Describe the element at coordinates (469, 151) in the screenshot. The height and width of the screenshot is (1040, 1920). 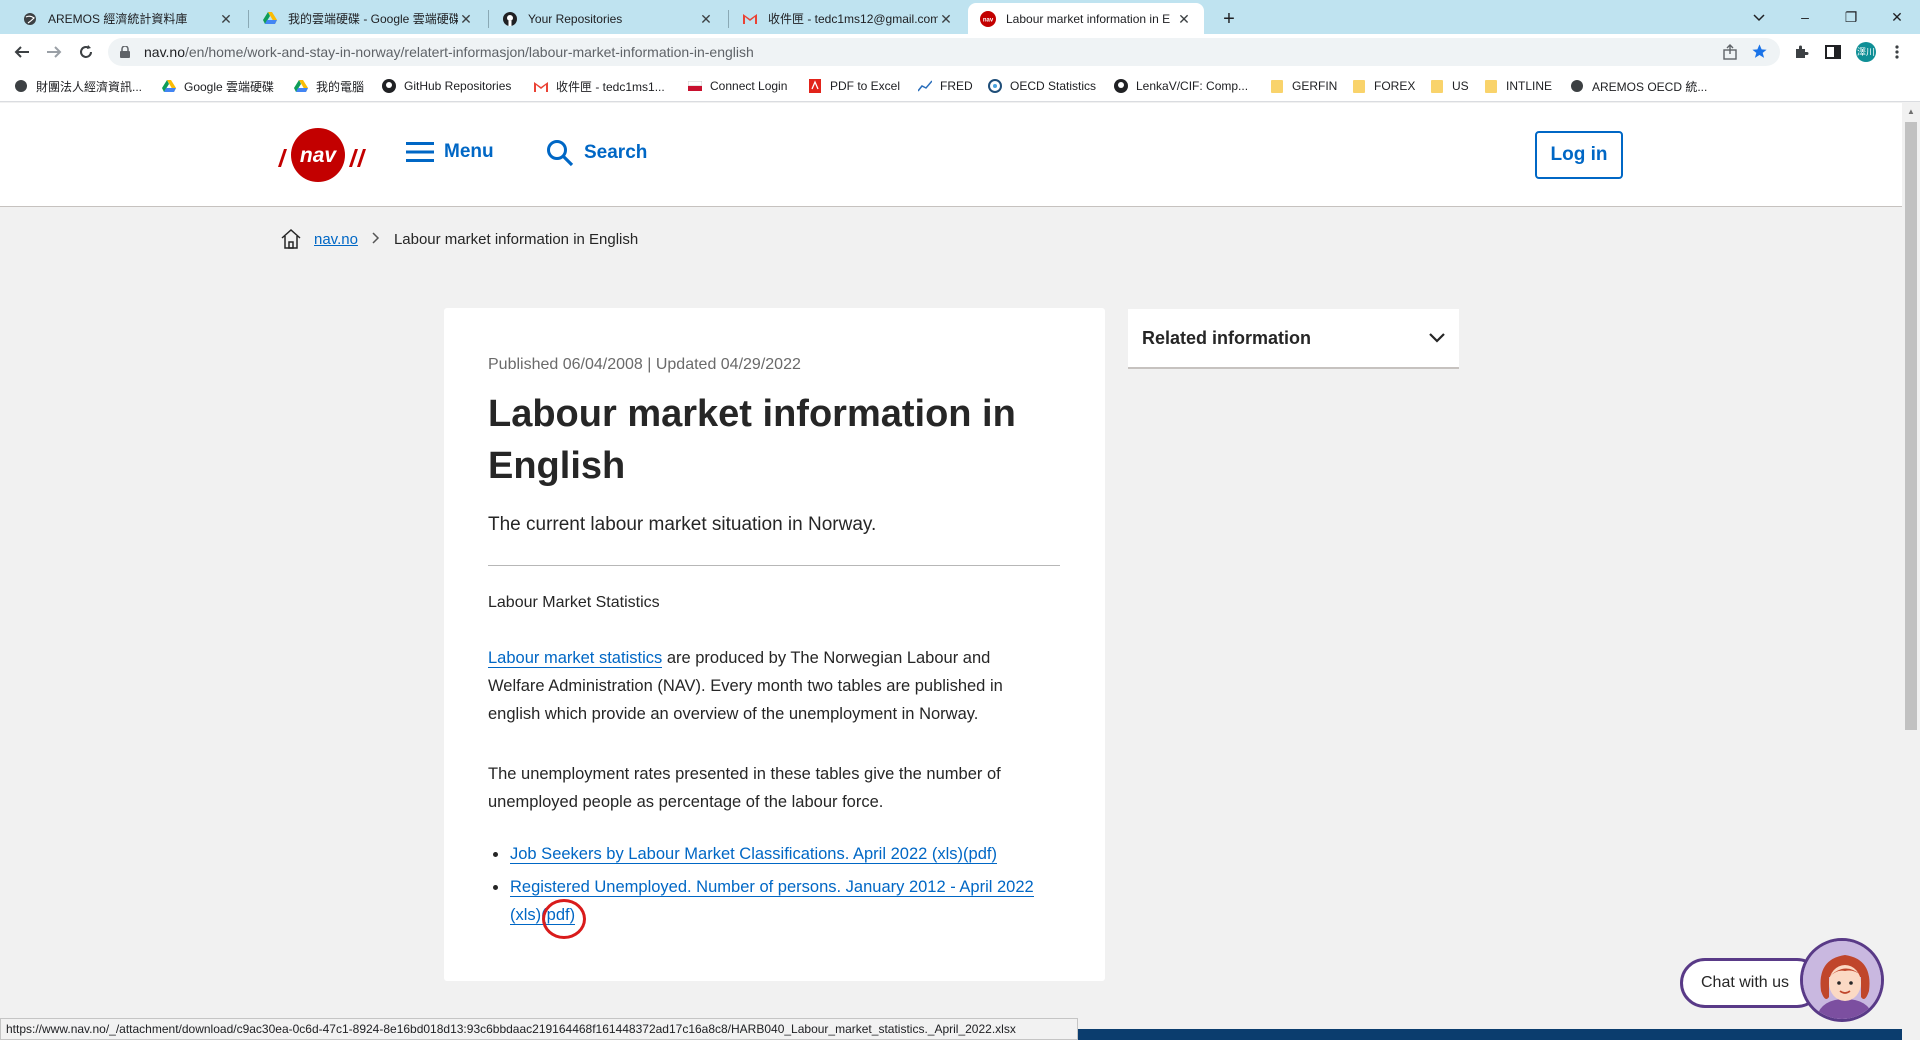
I see `menu-label: Menu` at that location.